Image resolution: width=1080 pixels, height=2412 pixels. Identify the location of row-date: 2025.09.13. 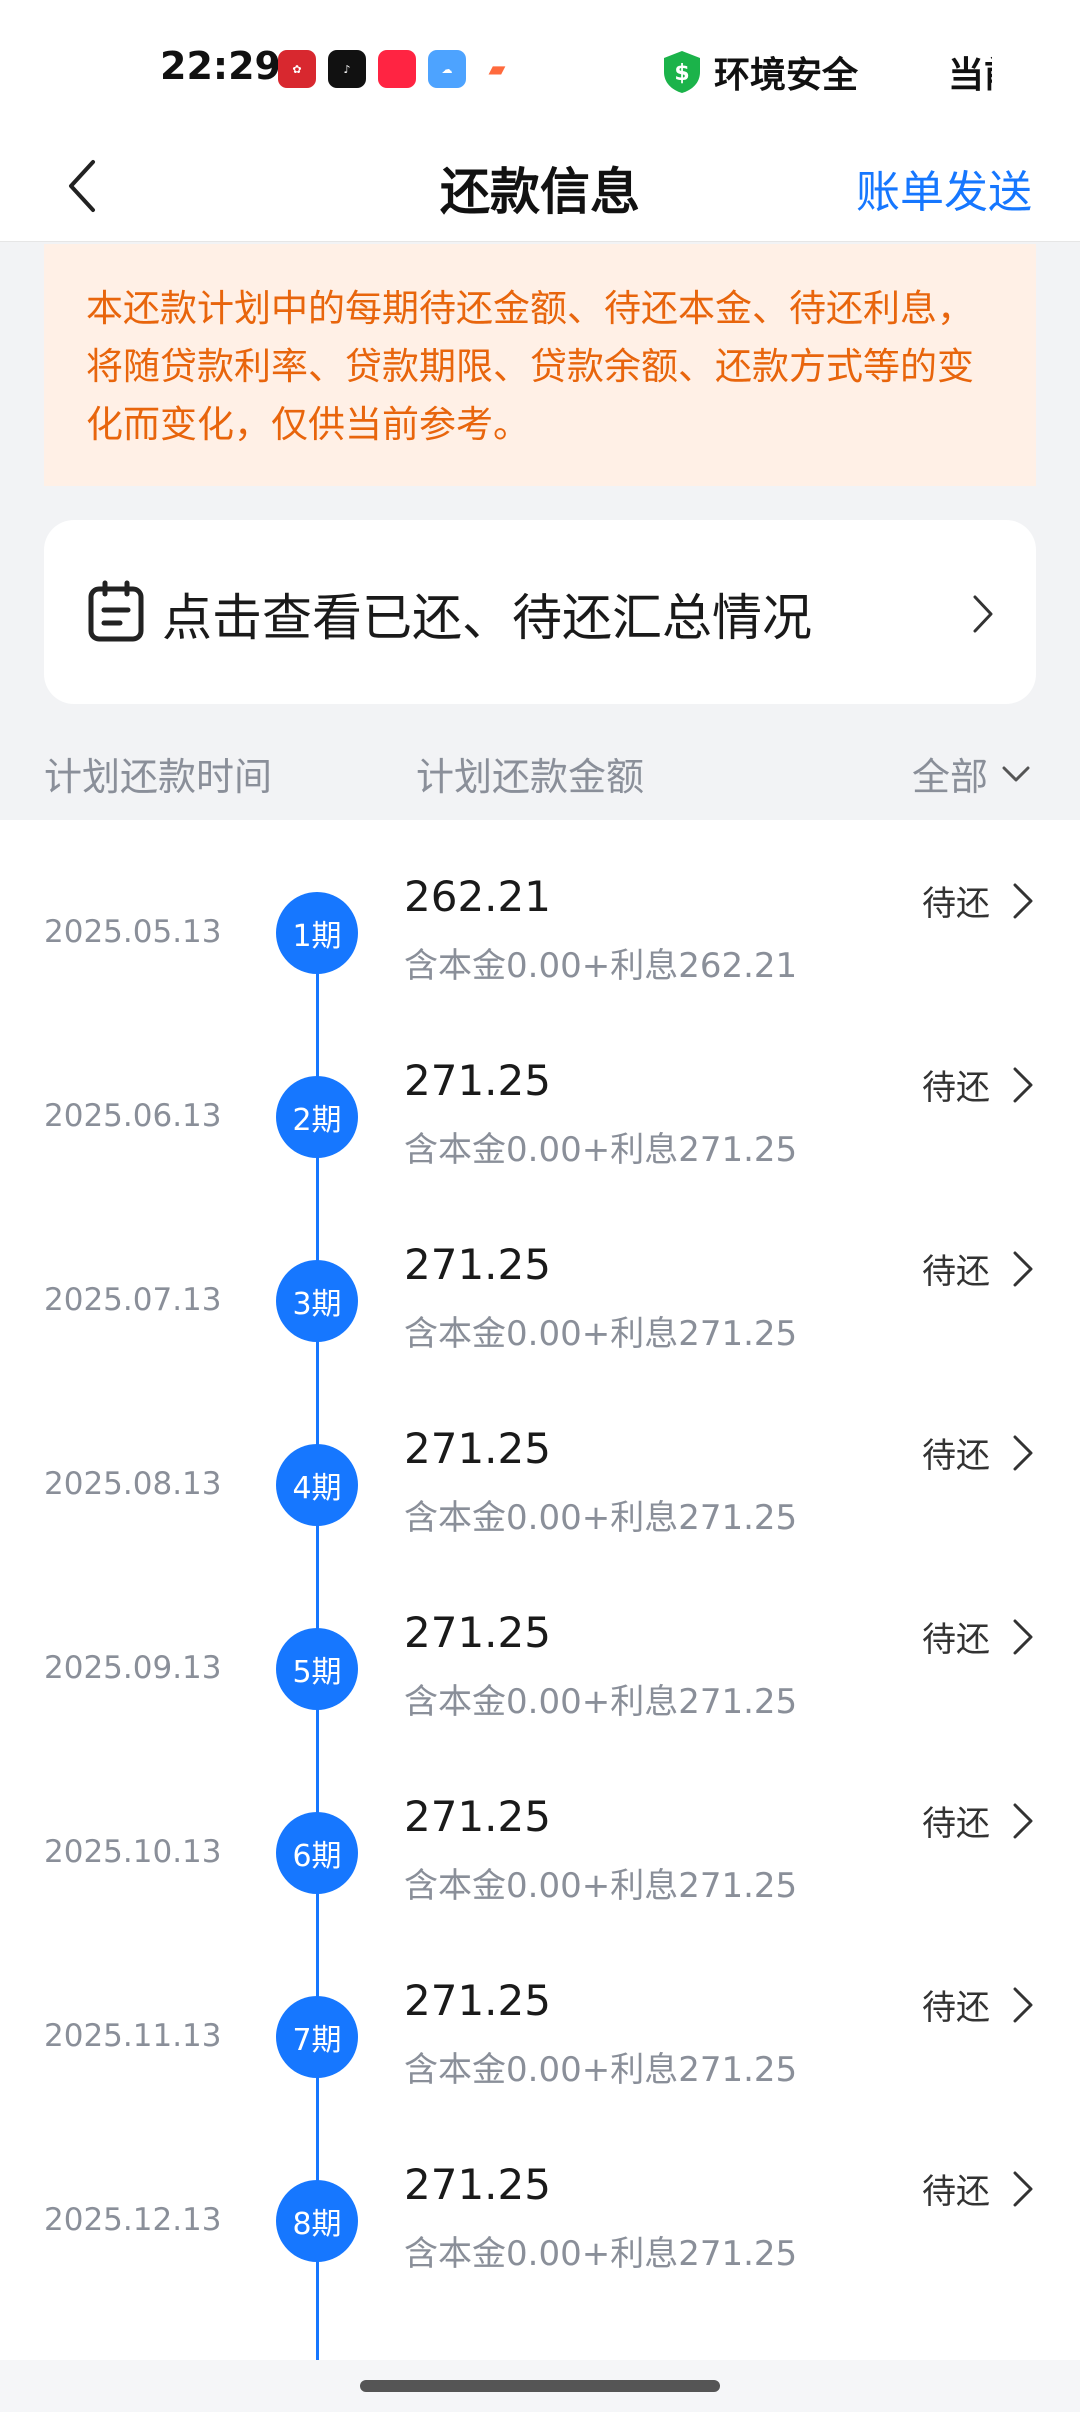
(133, 1668).